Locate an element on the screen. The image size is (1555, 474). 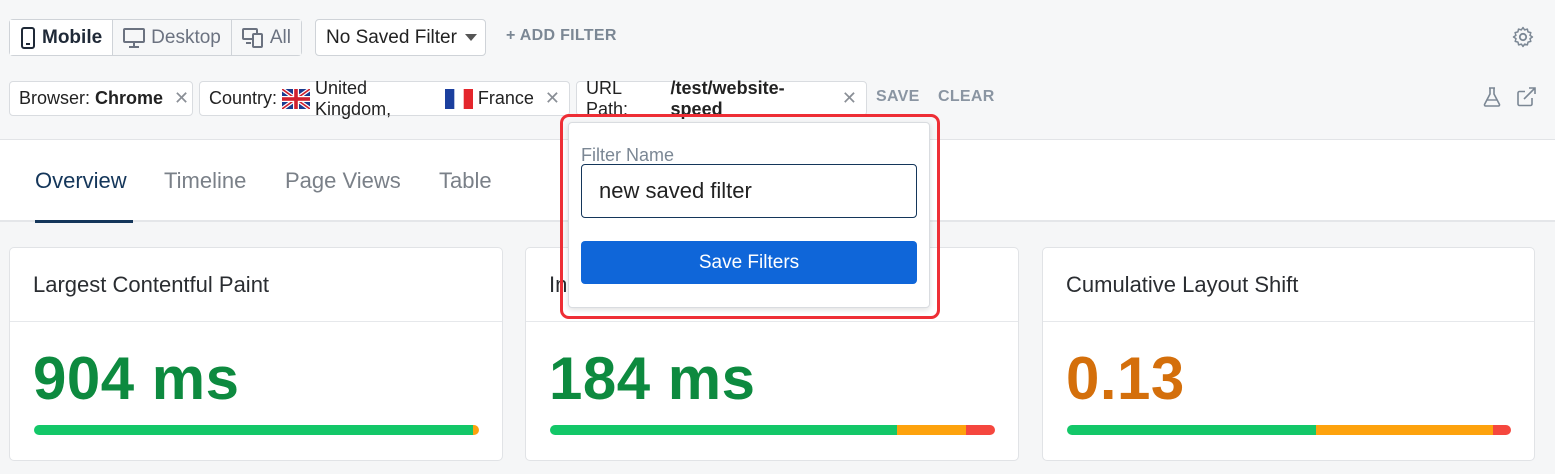
filter-chip-browser: Browser: Chrome ✕ is located at coordinates (101, 98).